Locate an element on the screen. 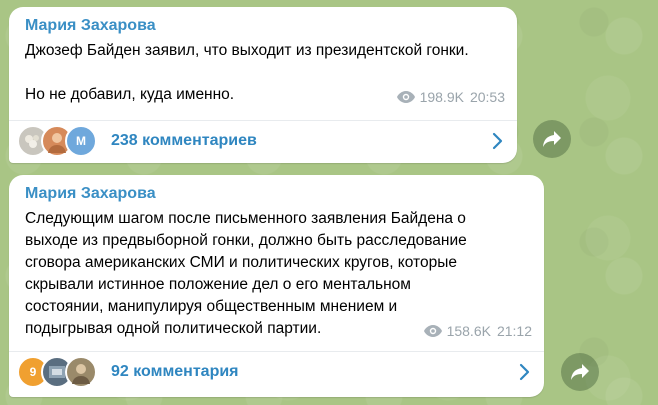 The height and width of the screenshot is (405, 658). message-time: 20:53 is located at coordinates (487, 97).